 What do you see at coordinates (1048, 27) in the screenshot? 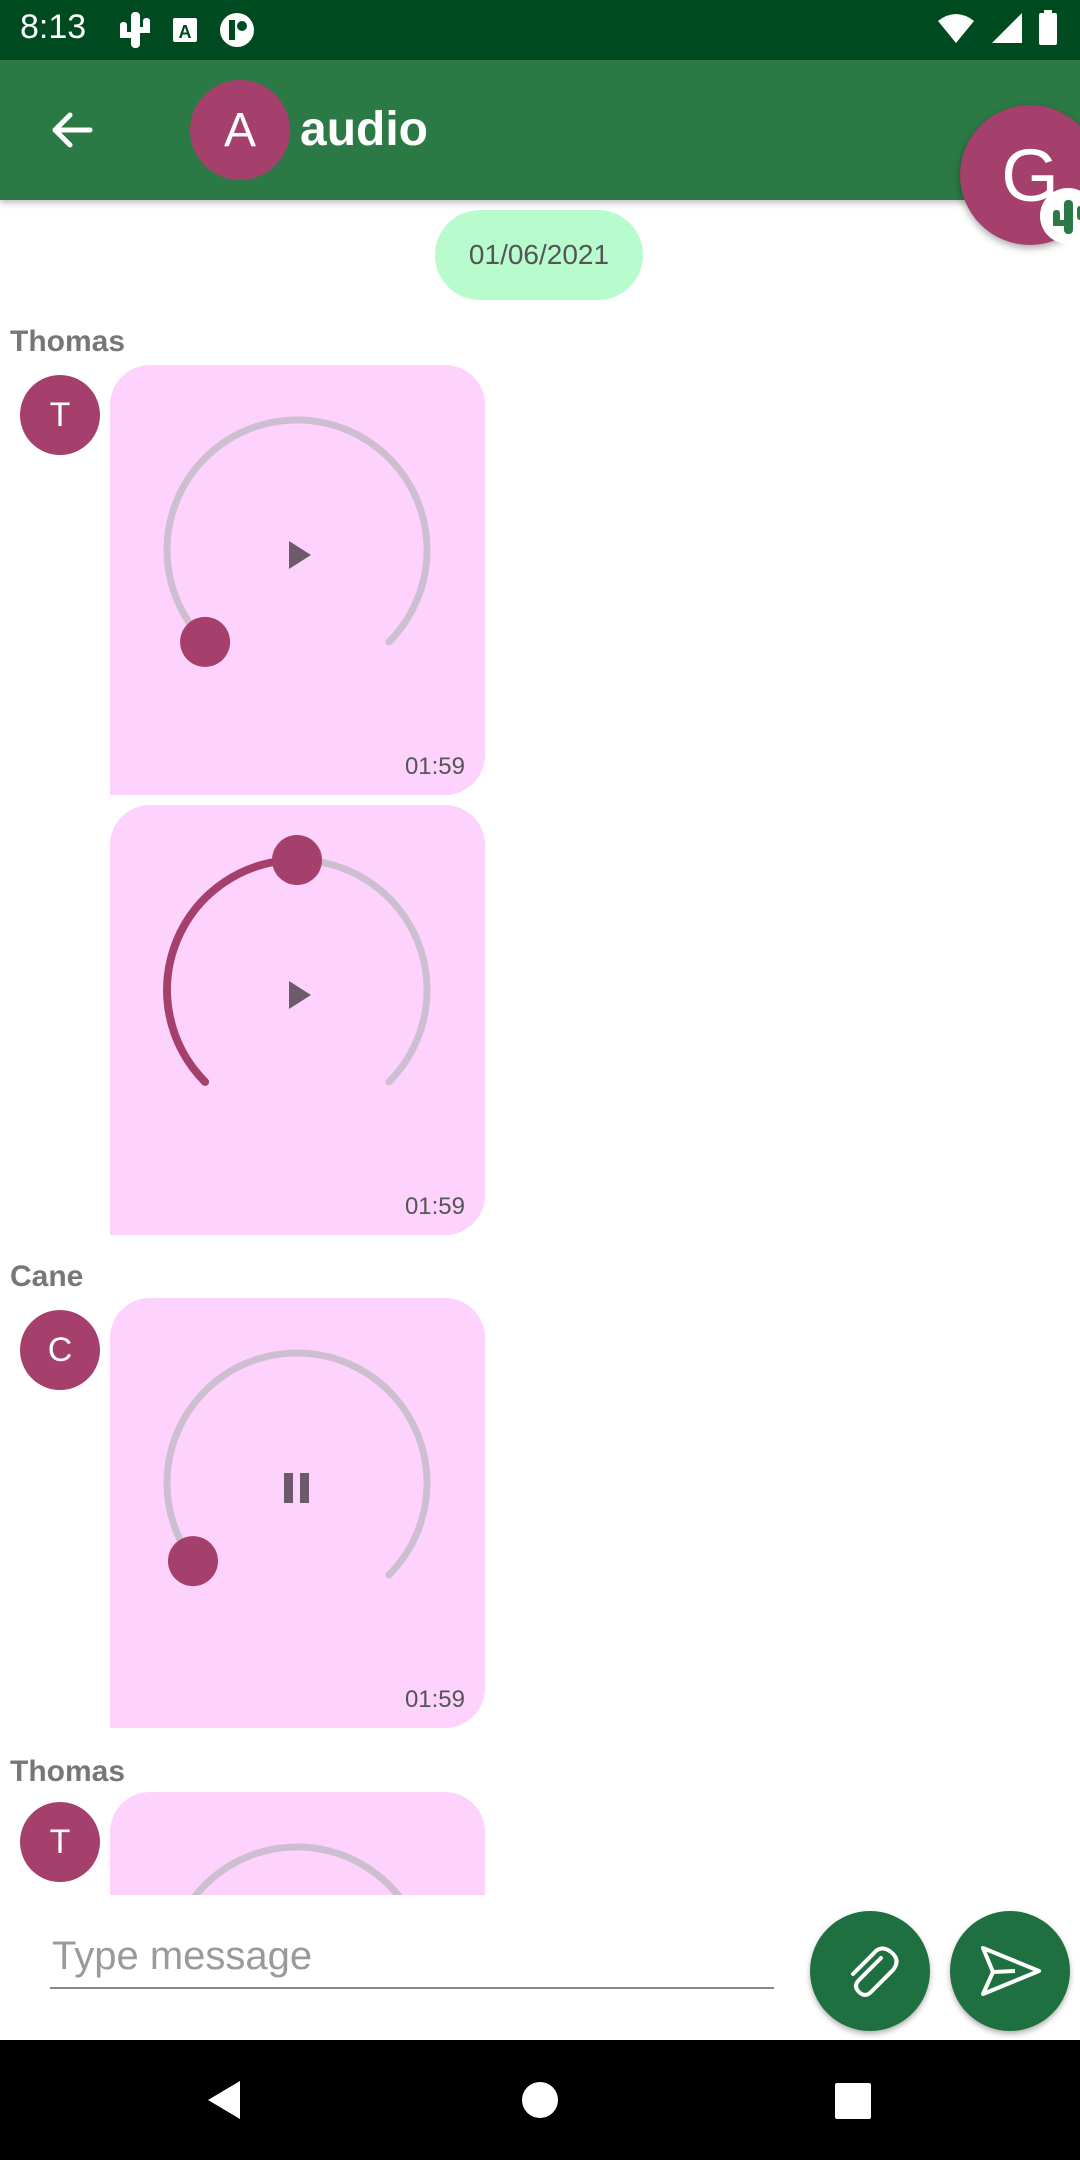
I see `battery-icon` at bounding box center [1048, 27].